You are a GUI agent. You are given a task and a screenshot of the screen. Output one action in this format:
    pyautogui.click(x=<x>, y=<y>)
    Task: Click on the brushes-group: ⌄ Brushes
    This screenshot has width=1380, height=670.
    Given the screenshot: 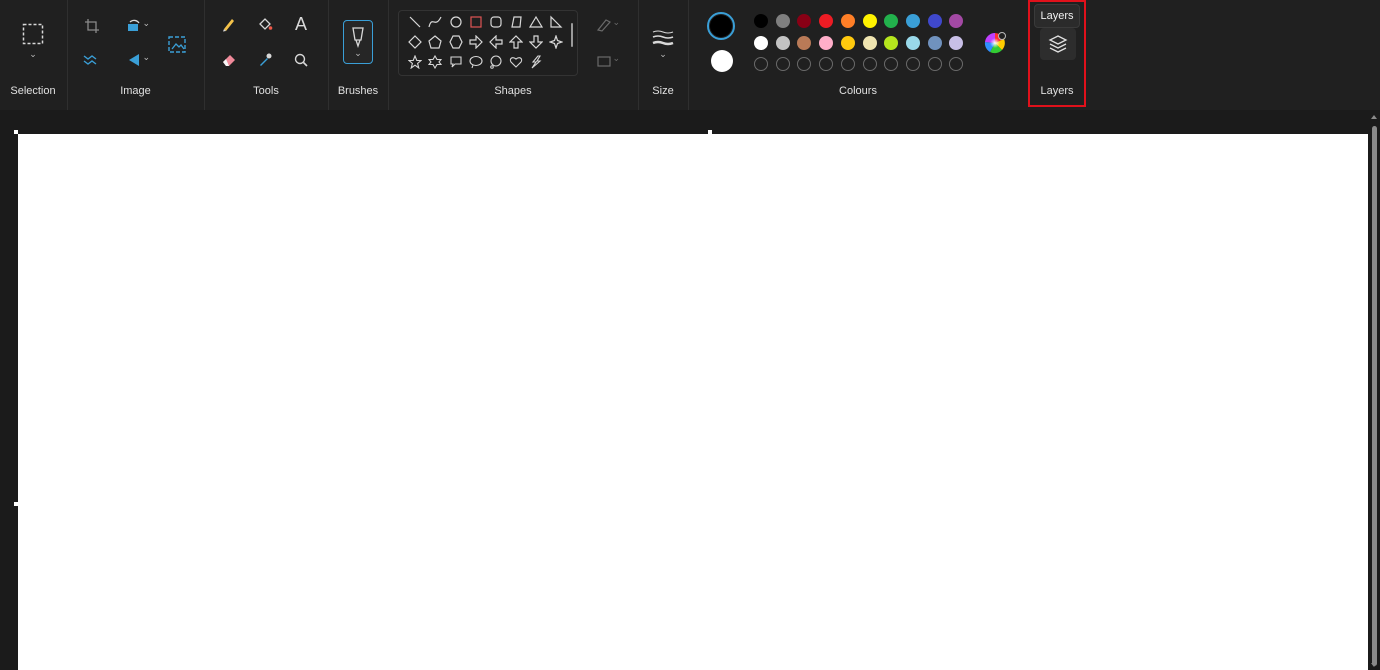 What is the action you would take?
    pyautogui.click(x=358, y=55)
    